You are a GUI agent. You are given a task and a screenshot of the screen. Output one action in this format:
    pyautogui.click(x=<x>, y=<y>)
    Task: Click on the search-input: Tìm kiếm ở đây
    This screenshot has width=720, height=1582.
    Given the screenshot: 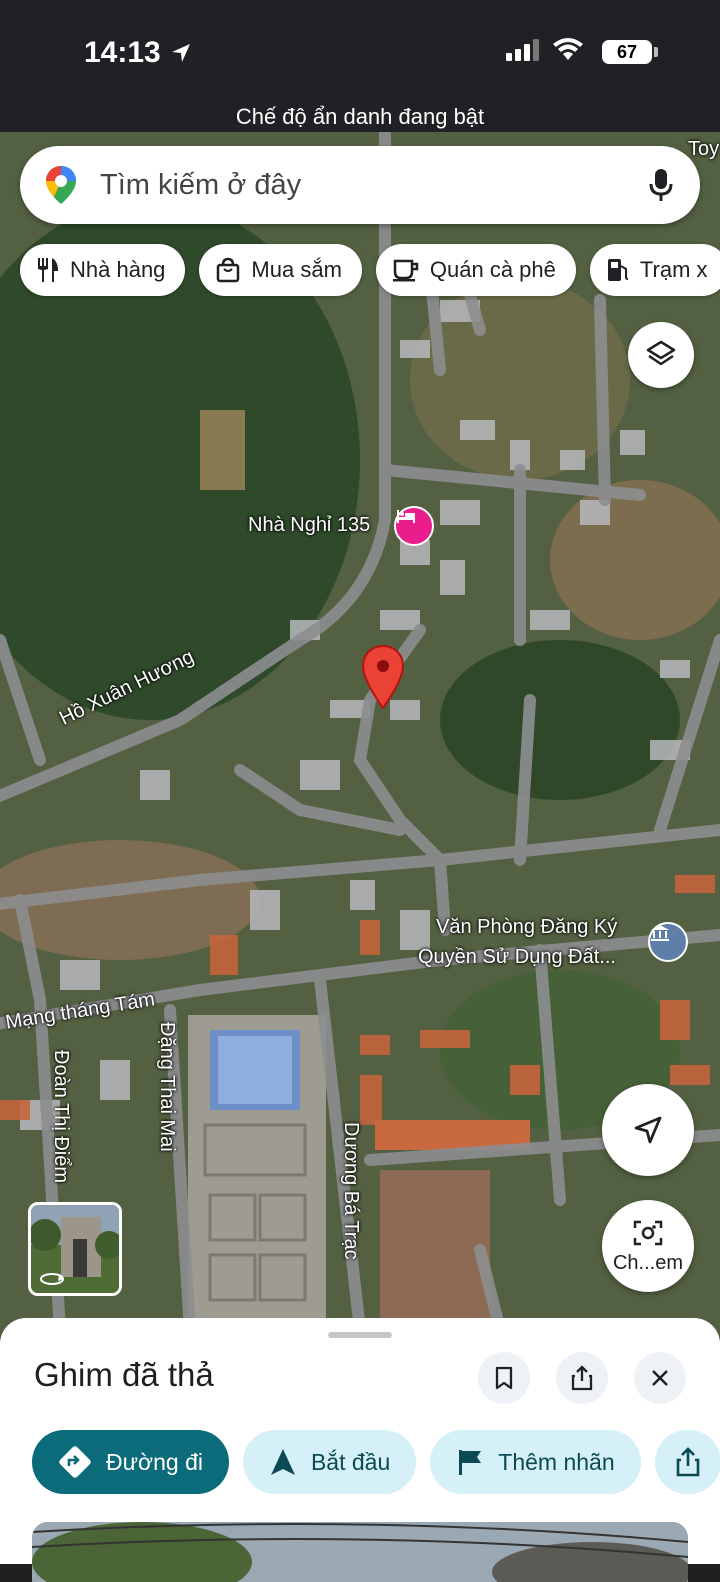 What is the action you would take?
    pyautogui.click(x=374, y=185)
    